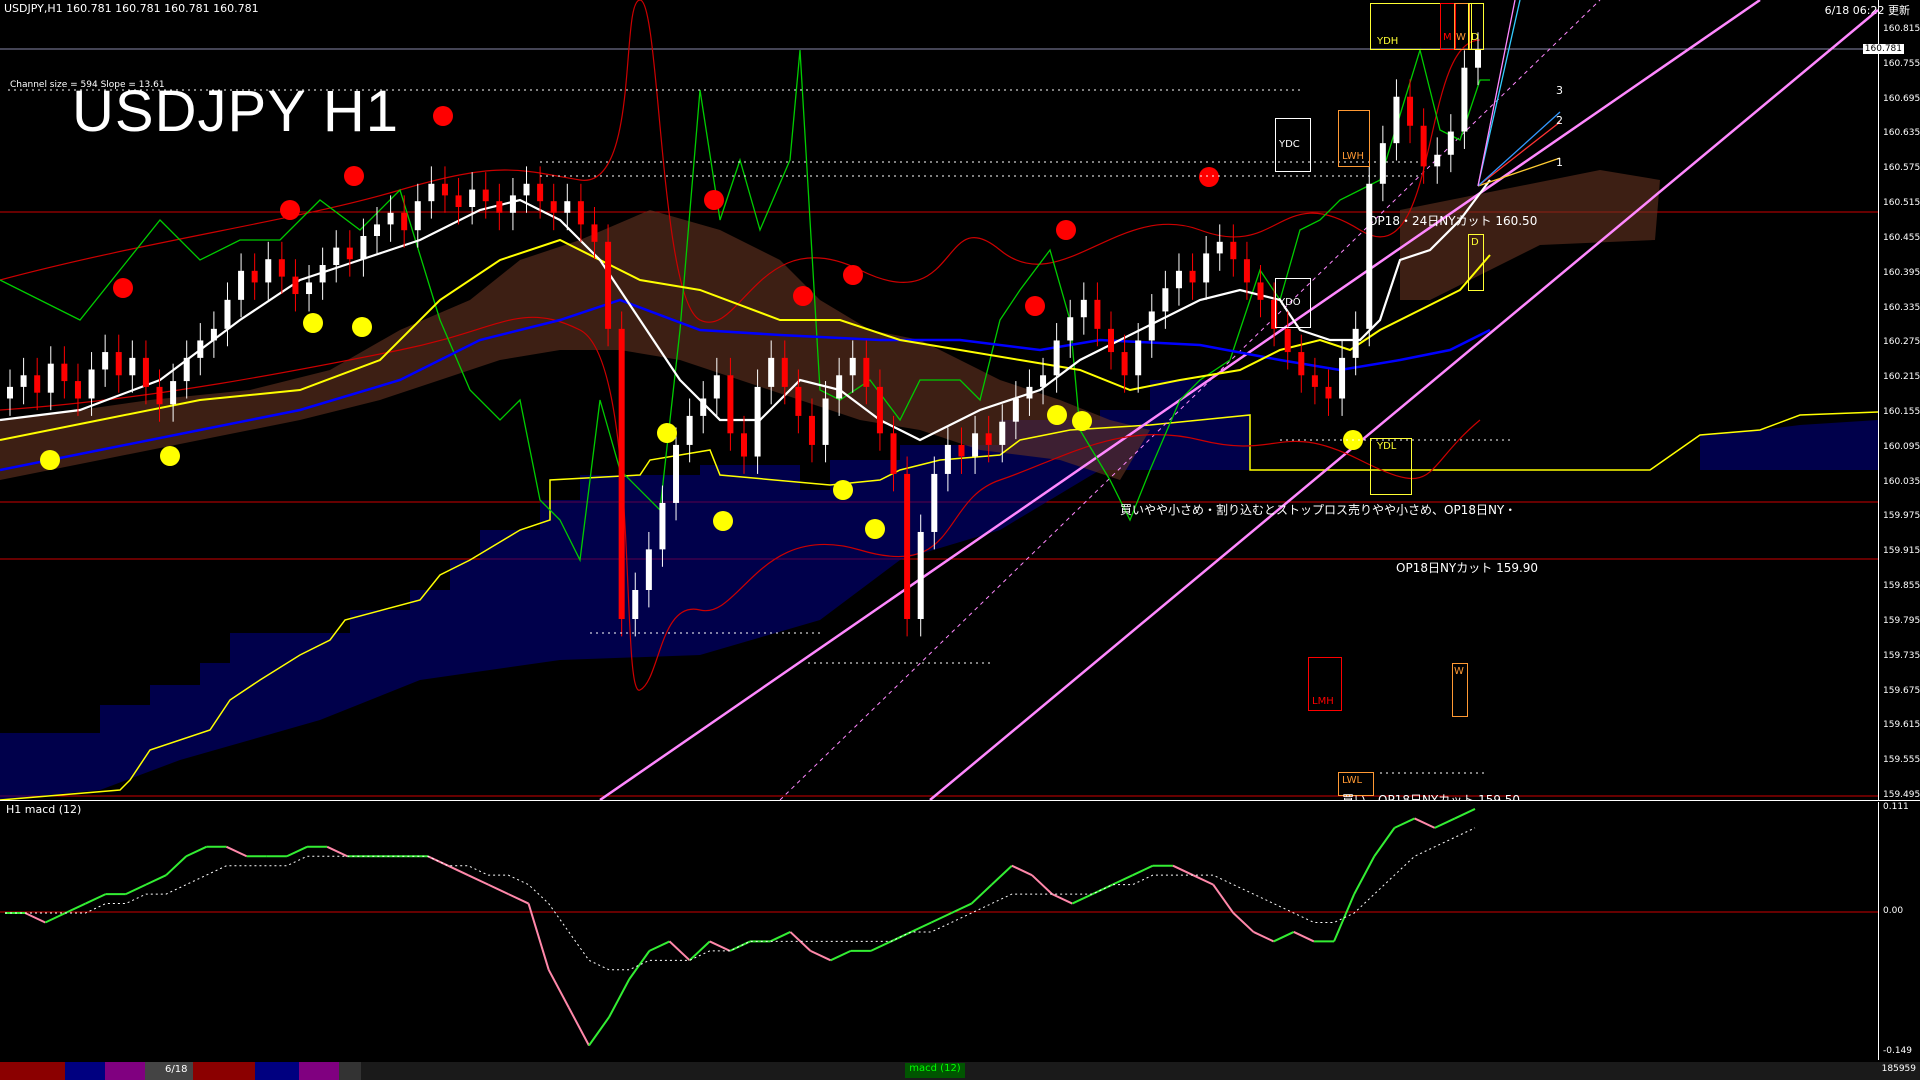 Image resolution: width=1920 pixels, height=1080 pixels. What do you see at coordinates (1901, 203) in the screenshot?
I see `price-tick-label: 160.515` at bounding box center [1901, 203].